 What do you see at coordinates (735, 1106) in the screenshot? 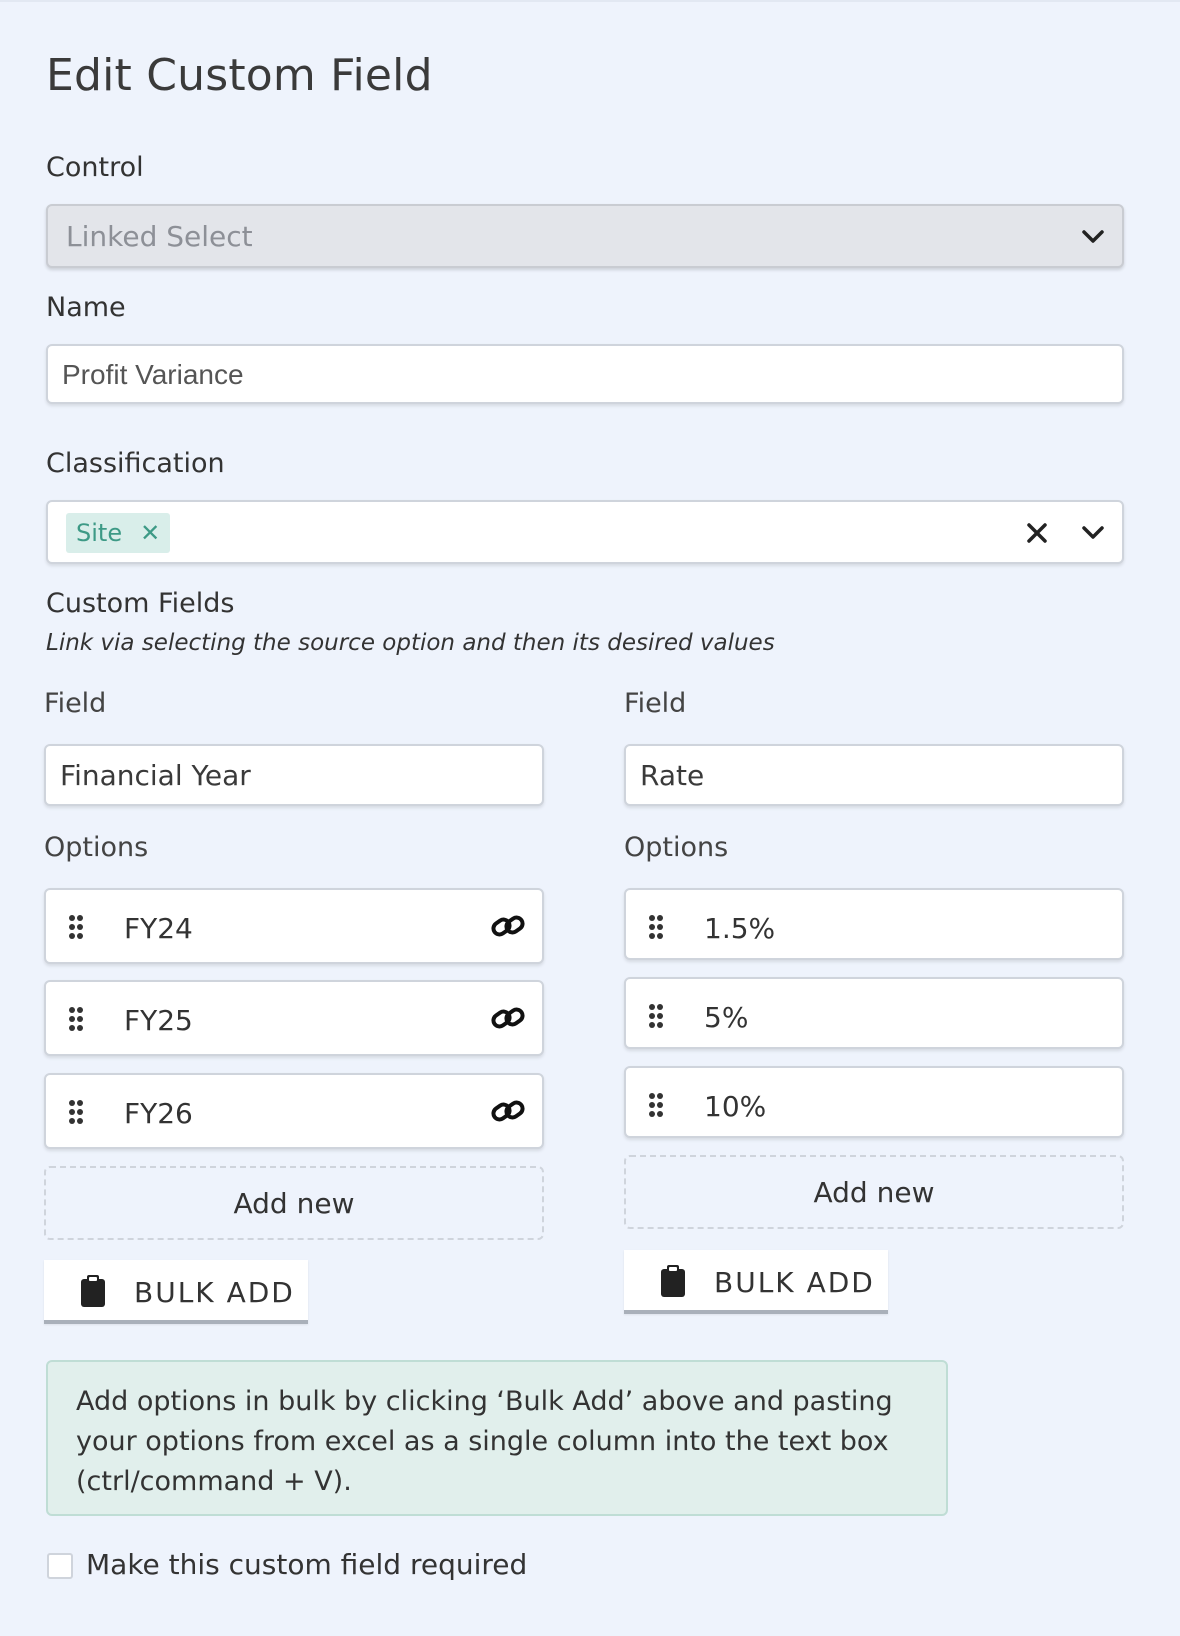
I see `option-value: 10%` at bounding box center [735, 1106].